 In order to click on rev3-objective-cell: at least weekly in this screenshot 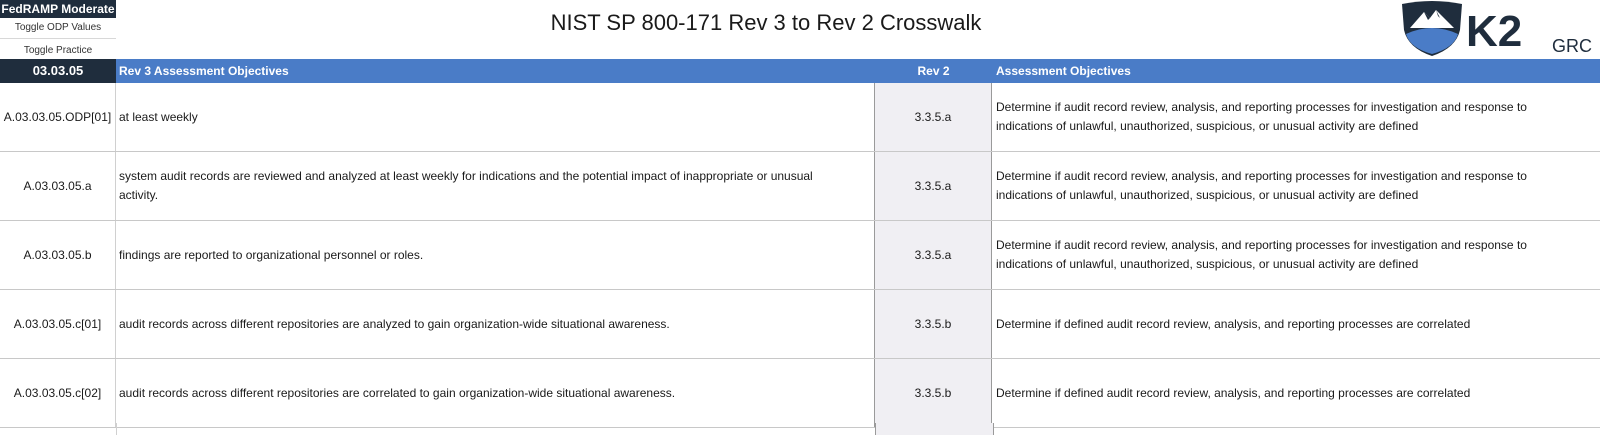, I will do `click(495, 117)`.